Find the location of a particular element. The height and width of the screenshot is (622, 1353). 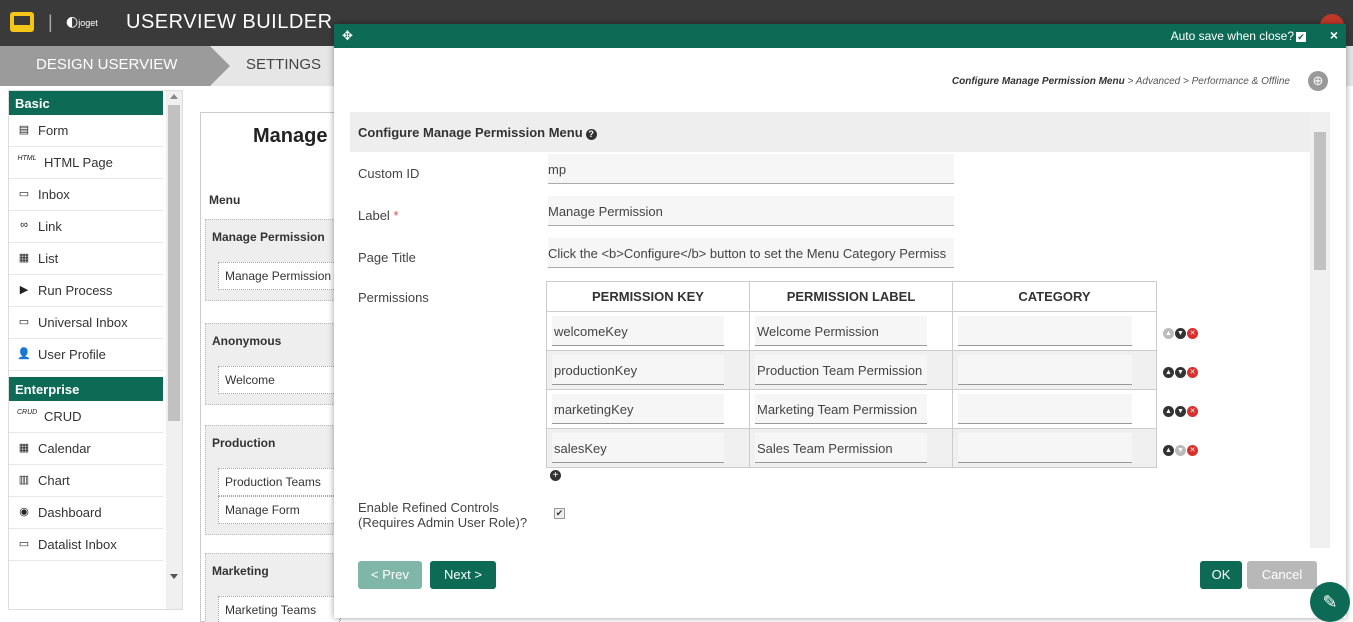

tab-design-userview: DESIGN USERVIEW is located at coordinates (115, 66).